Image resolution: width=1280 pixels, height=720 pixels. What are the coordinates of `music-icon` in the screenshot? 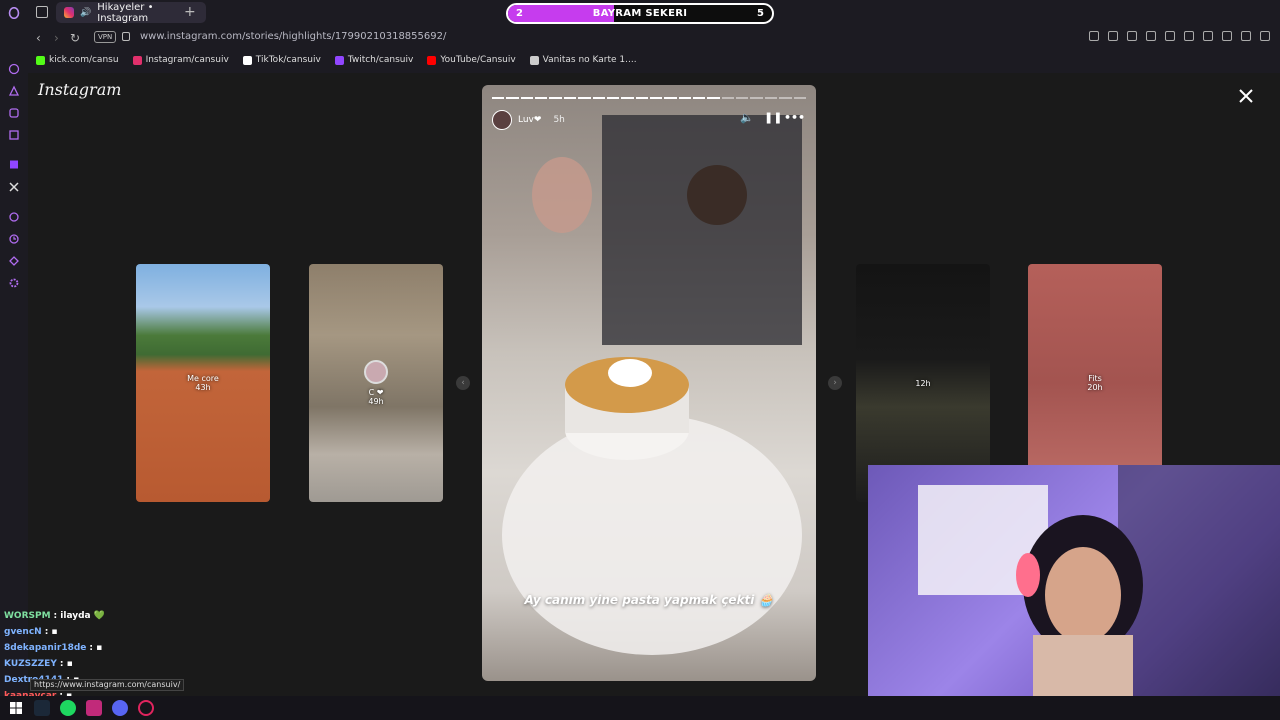 It's located at (14, 135).